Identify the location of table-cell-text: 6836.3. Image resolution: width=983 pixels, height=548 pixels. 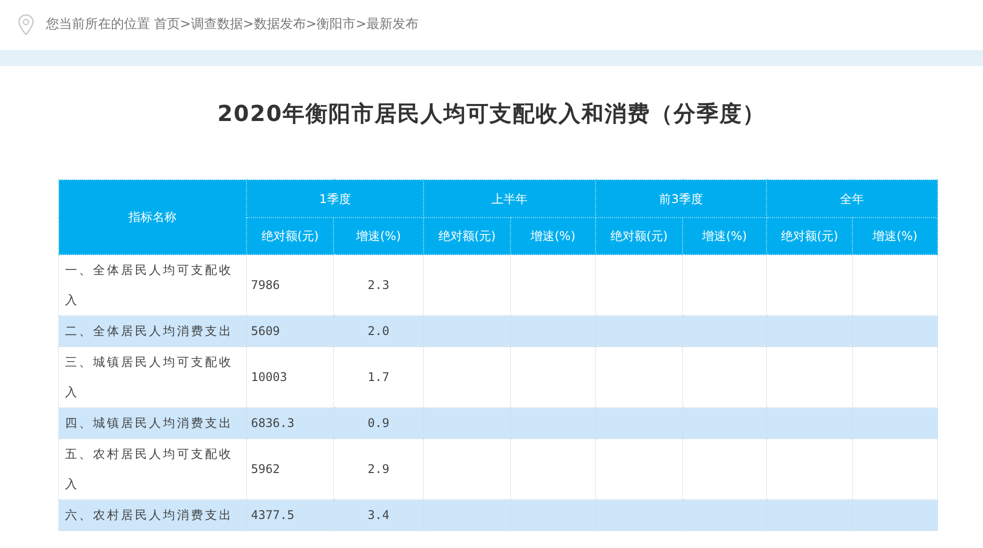
(273, 423).